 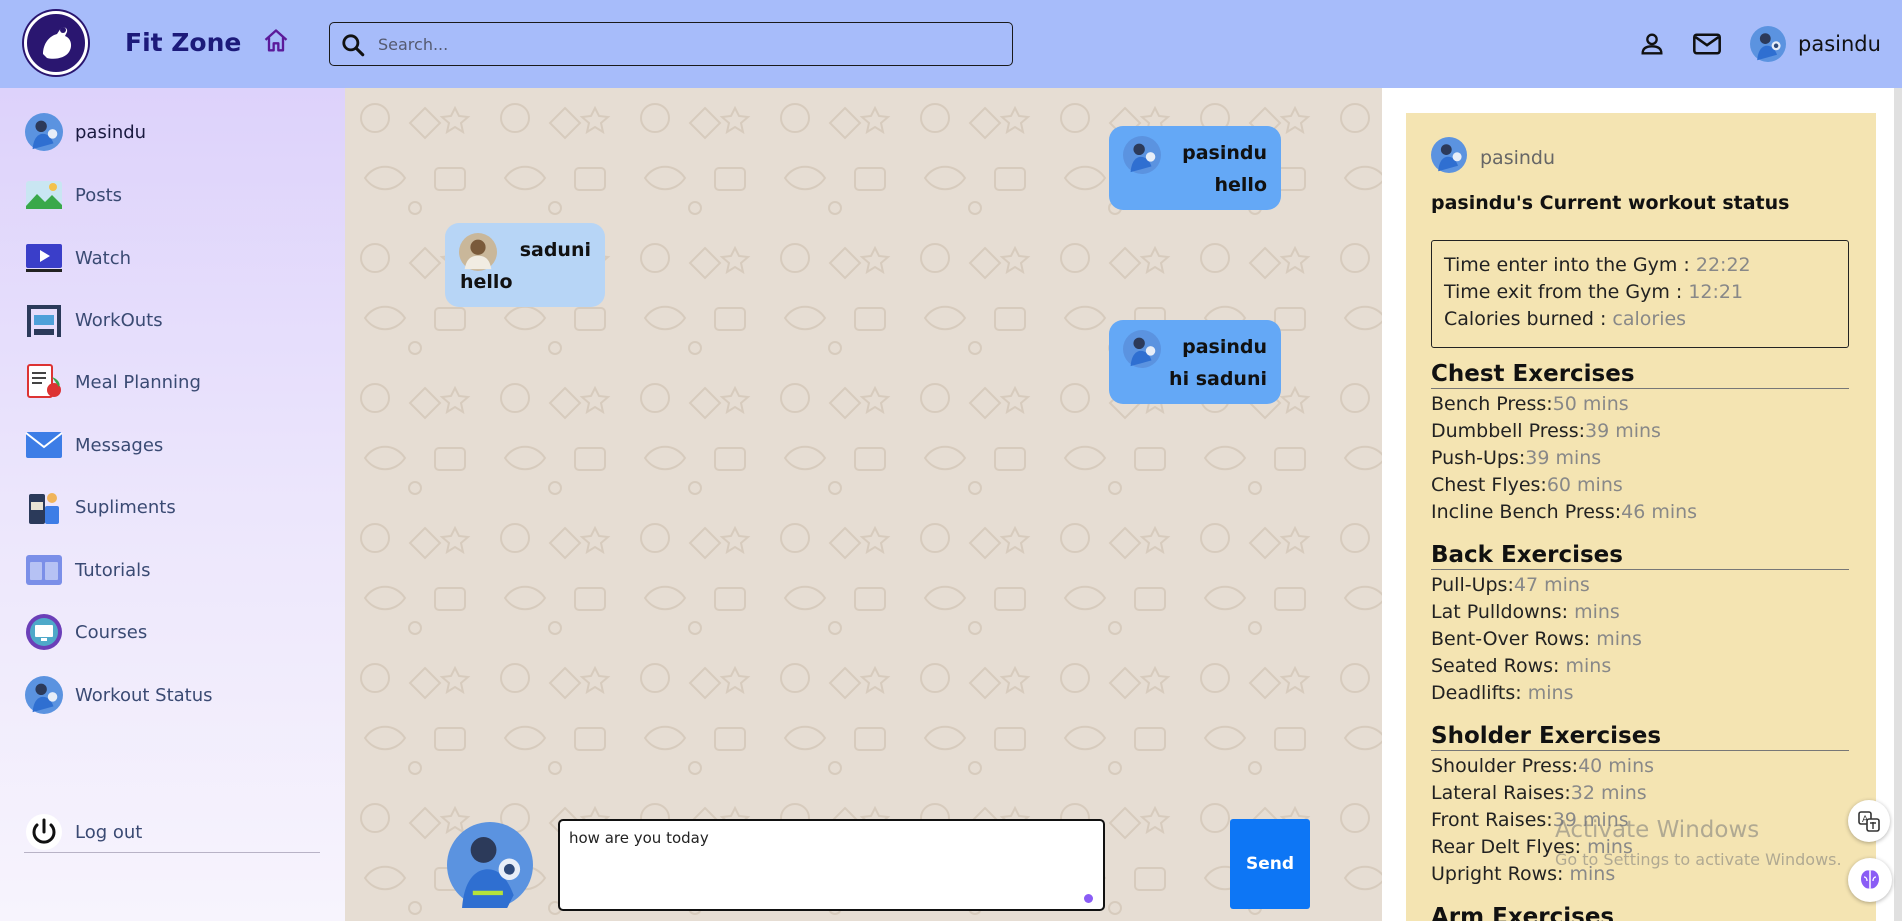 What do you see at coordinates (1716, 292) in the screenshot?
I see `gym-exit-value: 12:21` at bounding box center [1716, 292].